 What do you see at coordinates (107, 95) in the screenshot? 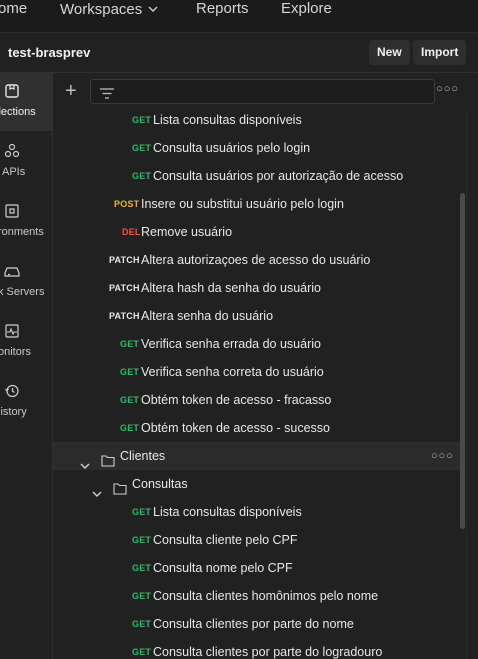
I see `filter-icon` at bounding box center [107, 95].